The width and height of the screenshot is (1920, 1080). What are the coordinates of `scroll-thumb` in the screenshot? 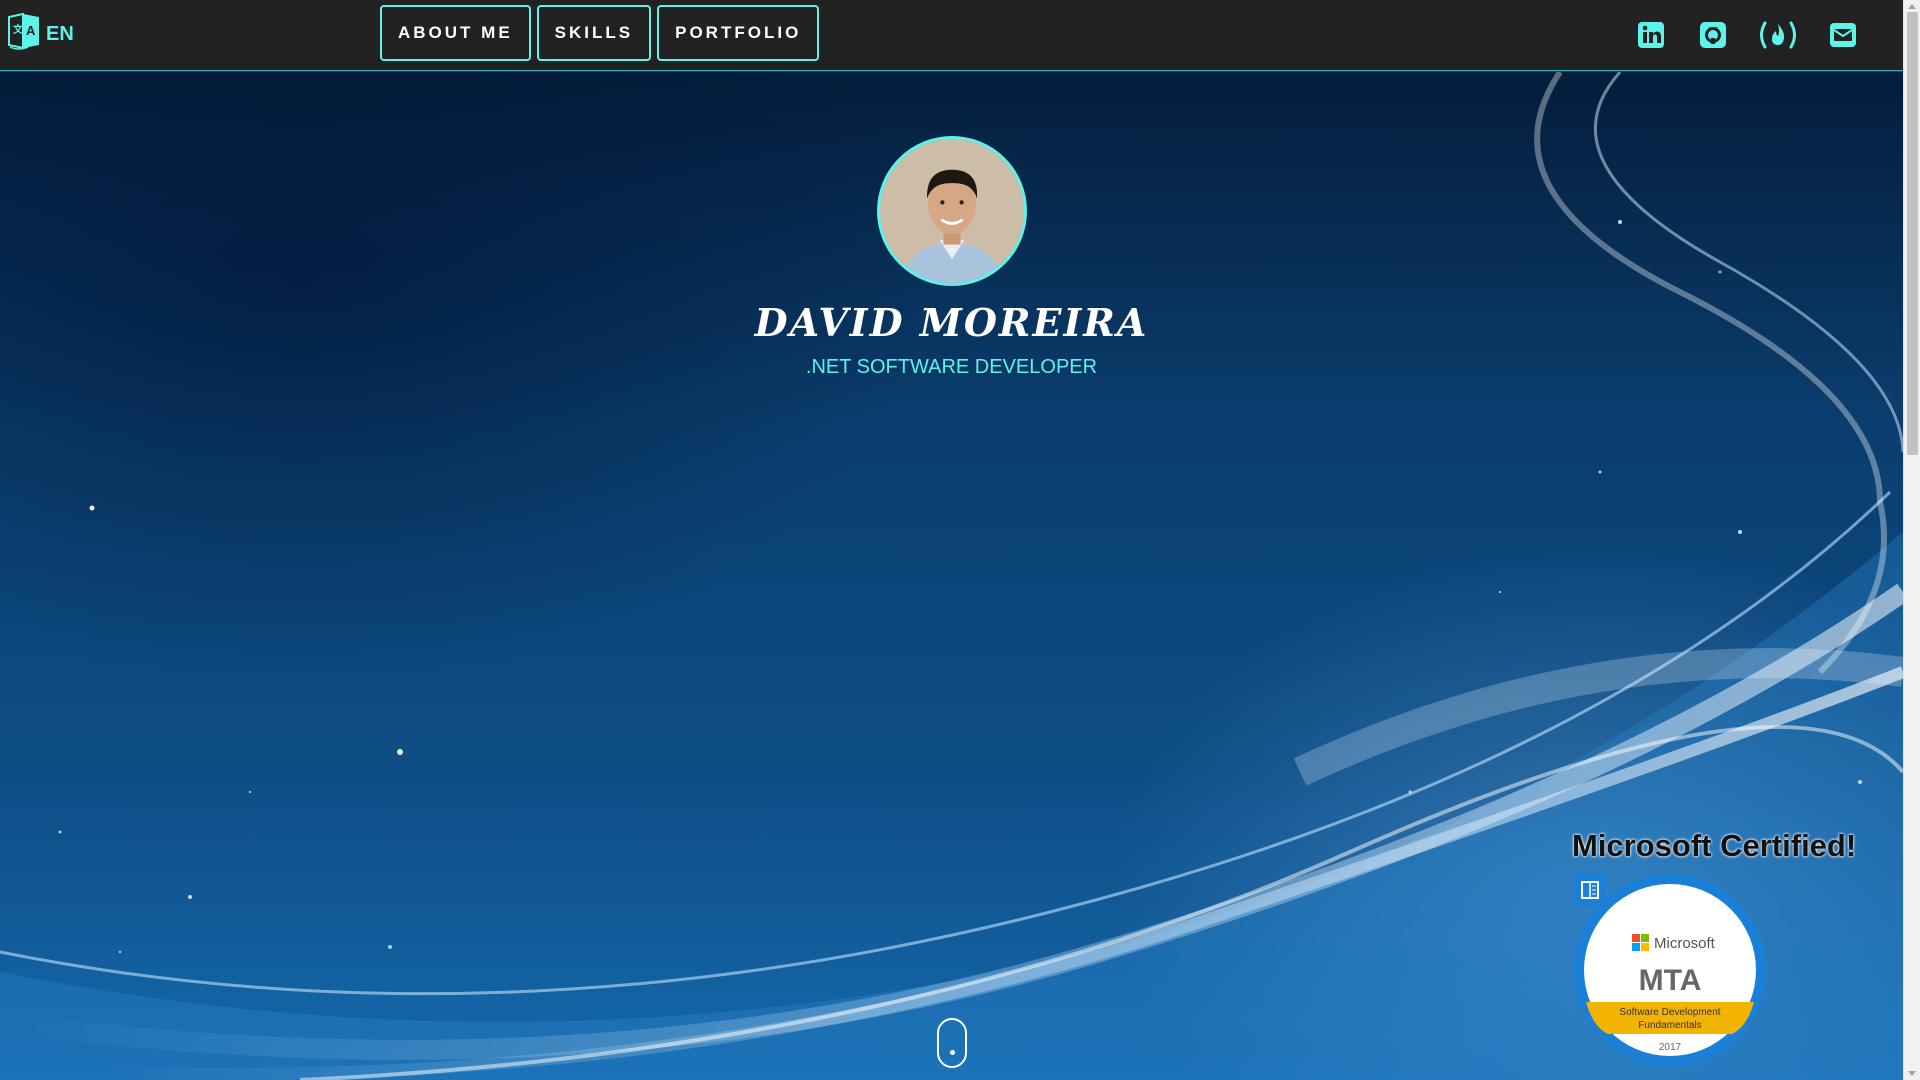 It's located at (1912, 233).